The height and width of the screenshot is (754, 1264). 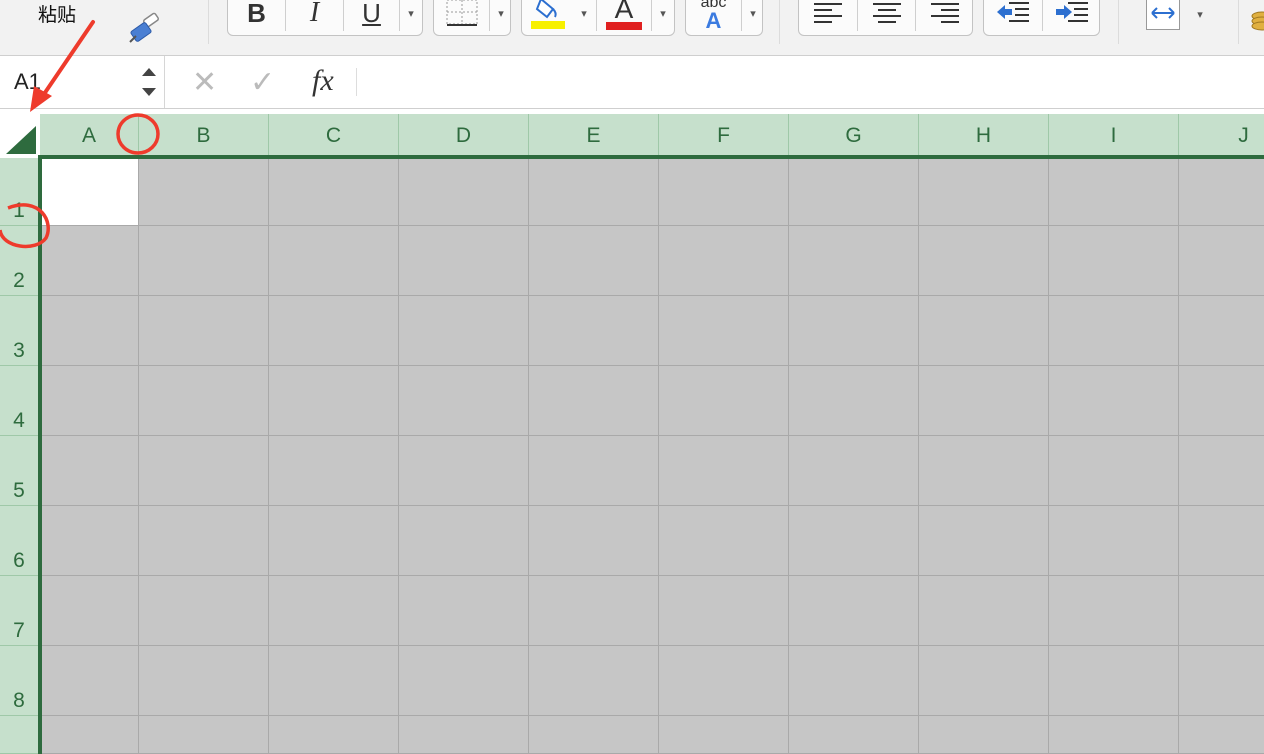 I want to click on cell-J1, so click(x=1221, y=192).